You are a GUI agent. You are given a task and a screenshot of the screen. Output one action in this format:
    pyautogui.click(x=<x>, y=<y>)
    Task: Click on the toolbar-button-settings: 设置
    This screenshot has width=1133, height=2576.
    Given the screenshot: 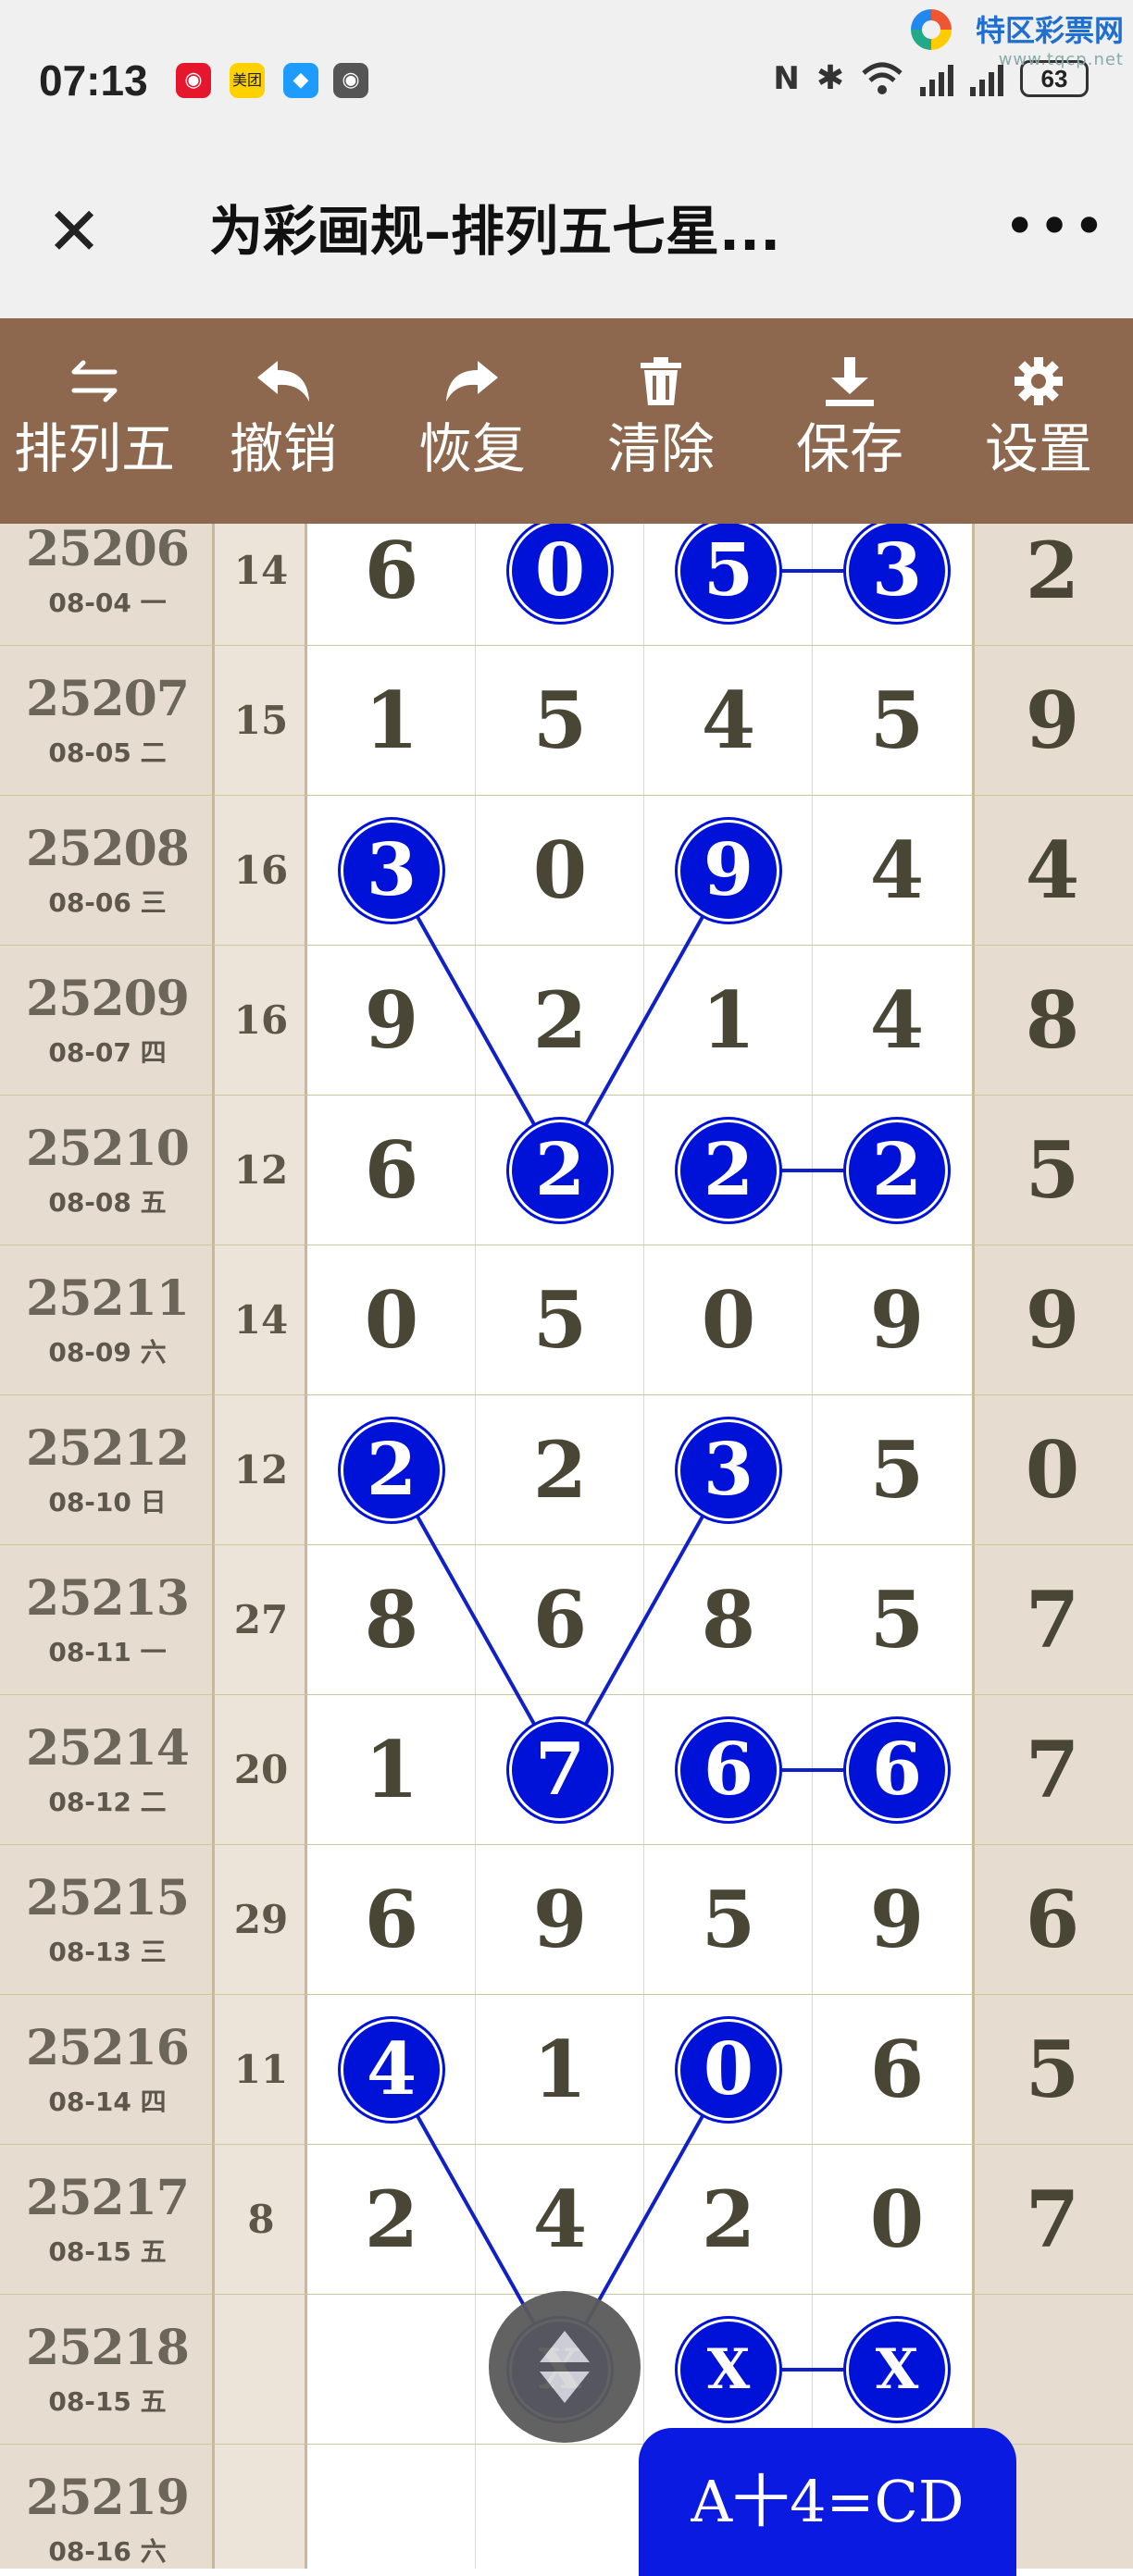 What is the action you would take?
    pyautogui.click(x=1039, y=421)
    